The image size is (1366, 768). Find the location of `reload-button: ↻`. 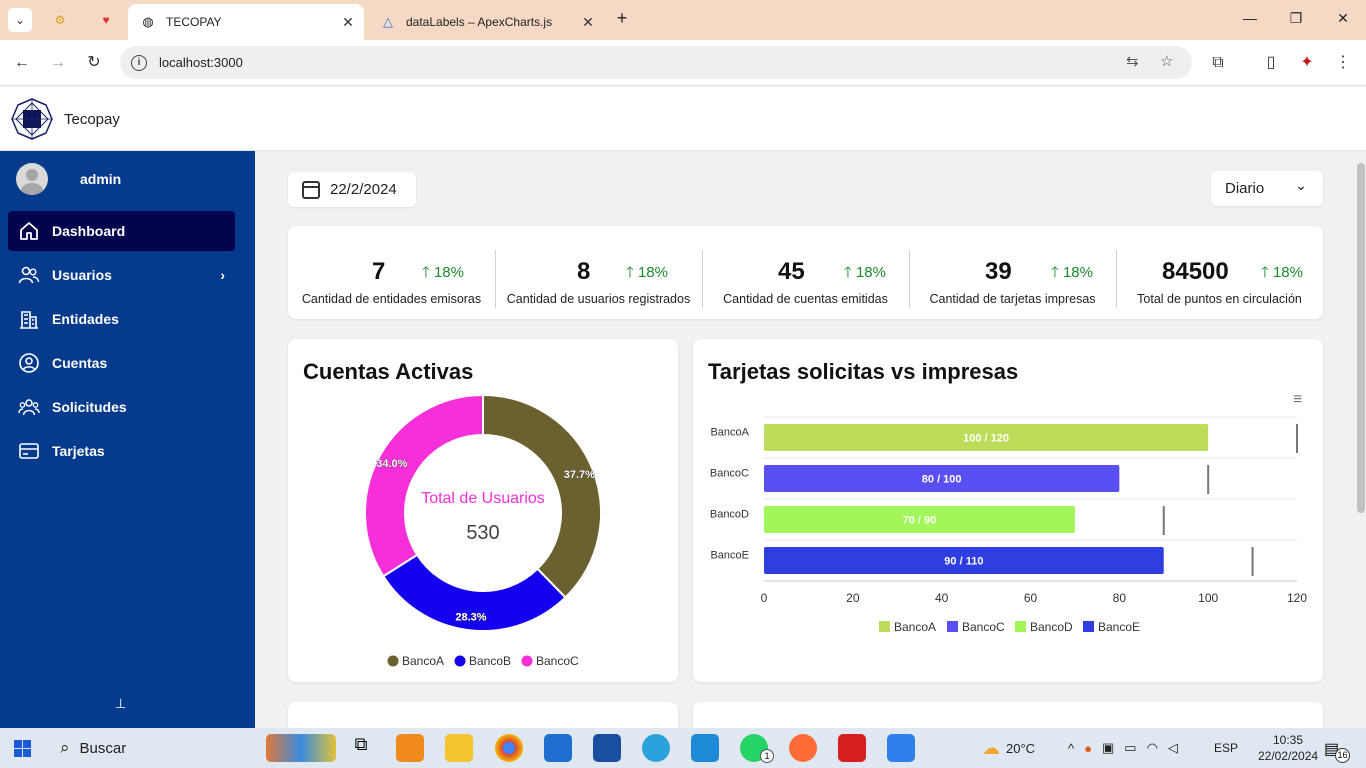

reload-button: ↻ is located at coordinates (94, 63).